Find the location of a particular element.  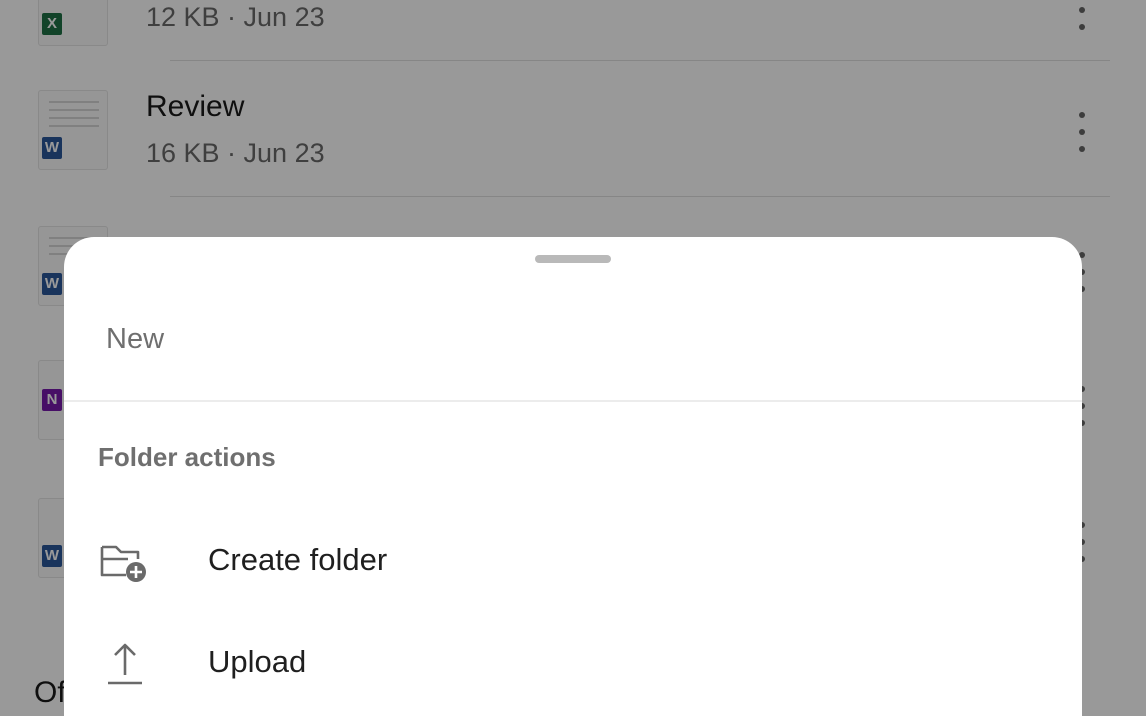

action-label: Create folder is located at coordinates (298, 559).